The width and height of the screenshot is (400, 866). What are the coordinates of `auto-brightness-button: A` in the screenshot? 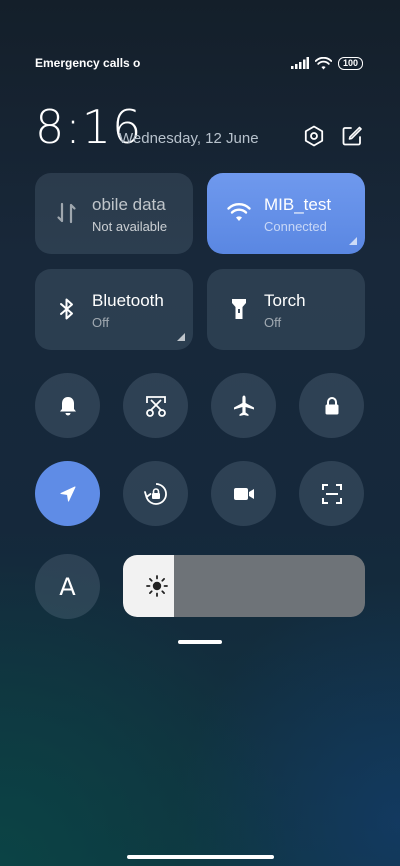 It's located at (67, 586).